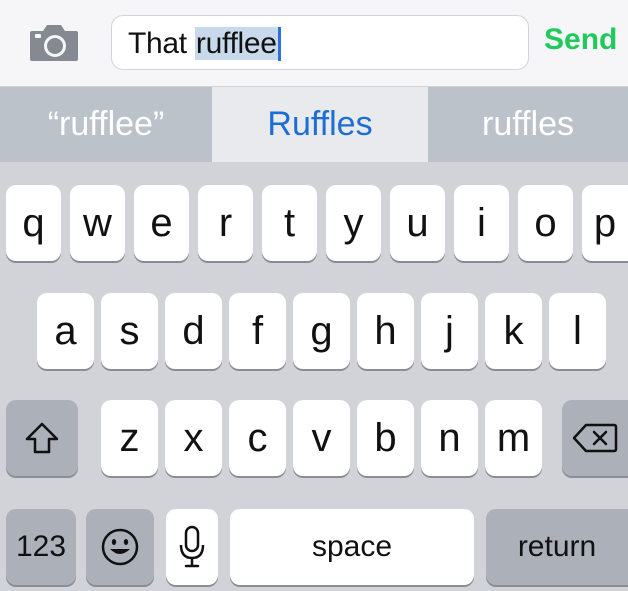  What do you see at coordinates (528, 124) in the screenshot?
I see `suggestion-alternate: ruffles` at bounding box center [528, 124].